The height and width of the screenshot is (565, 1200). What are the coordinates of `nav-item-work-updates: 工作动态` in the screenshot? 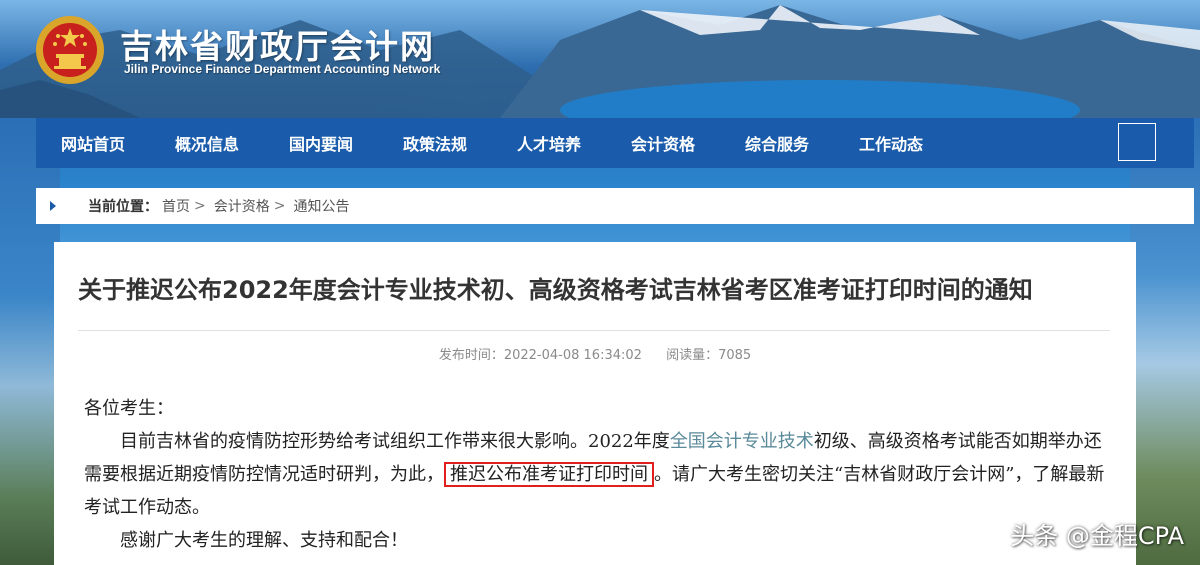 It's located at (891, 143).